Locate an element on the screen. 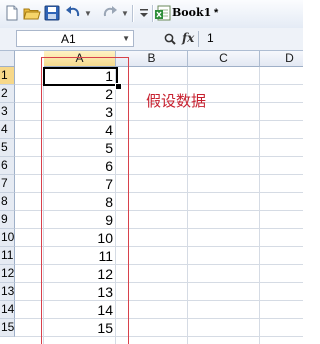 This screenshot has width=320, height=344. column-gridline is located at coordinates (259, 205).